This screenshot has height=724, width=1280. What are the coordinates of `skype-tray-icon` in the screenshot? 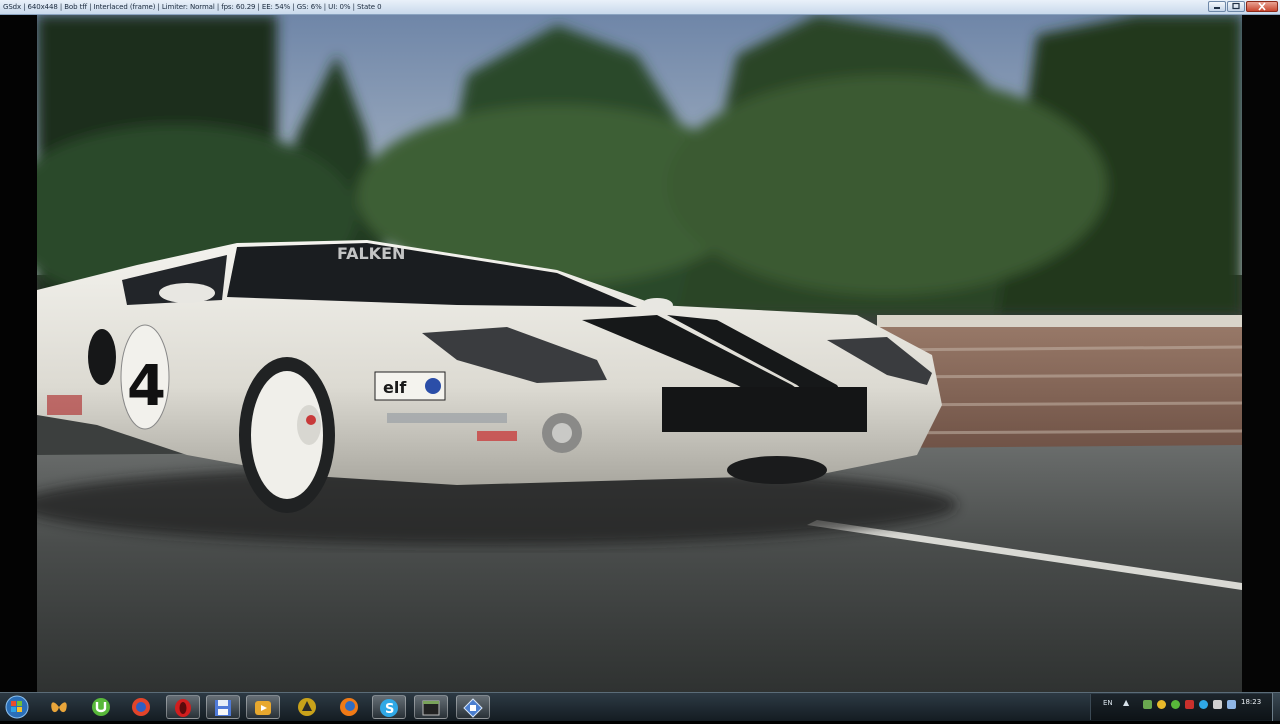 It's located at (1203, 704).